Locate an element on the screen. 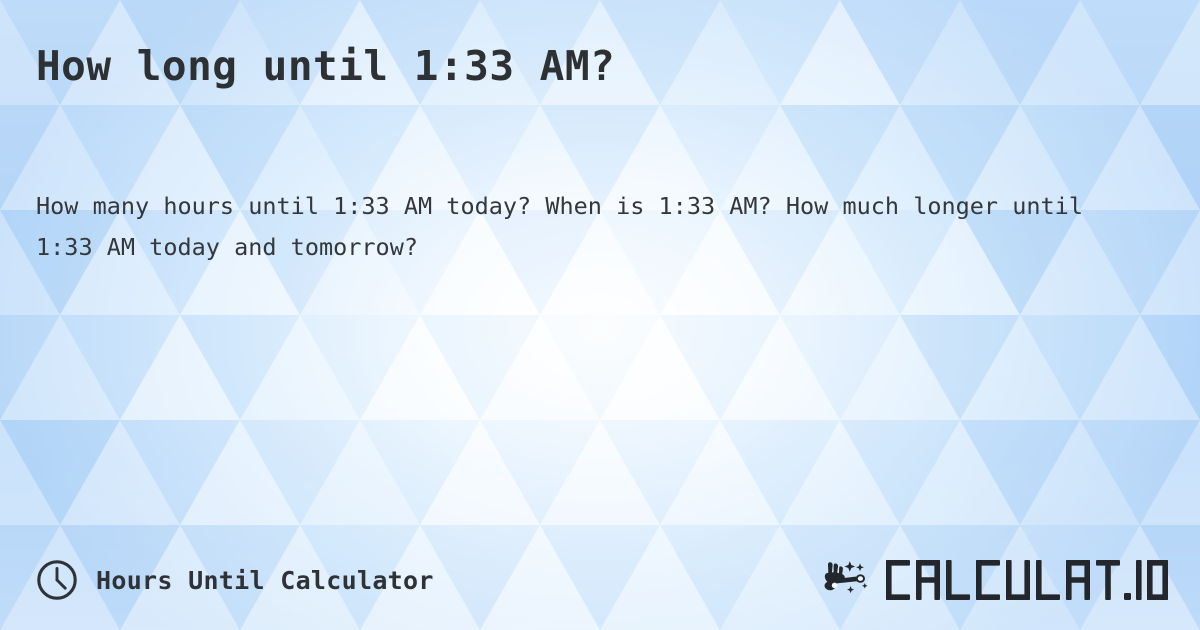  calculatio-logo is located at coordinates (995, 580).